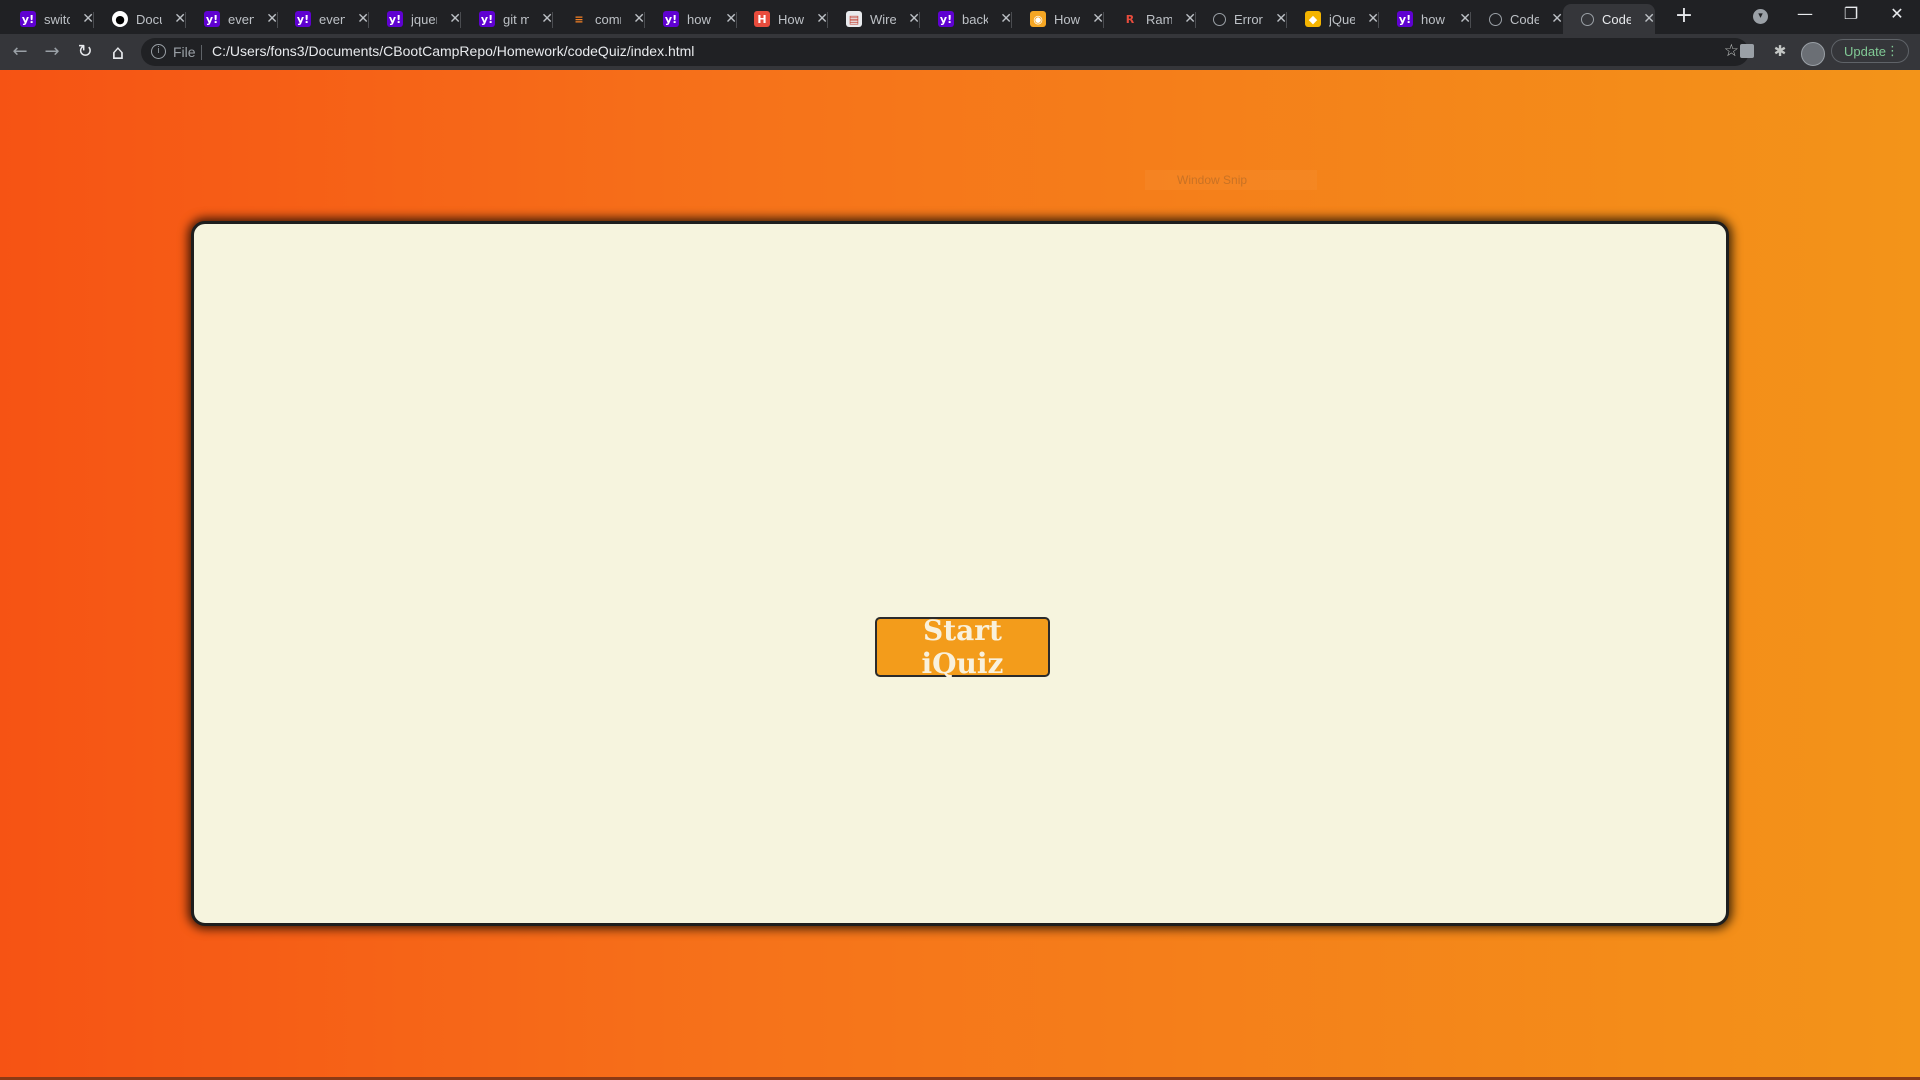 Image resolution: width=1920 pixels, height=1080 pixels. I want to click on tab-title: git m, so click(516, 19).